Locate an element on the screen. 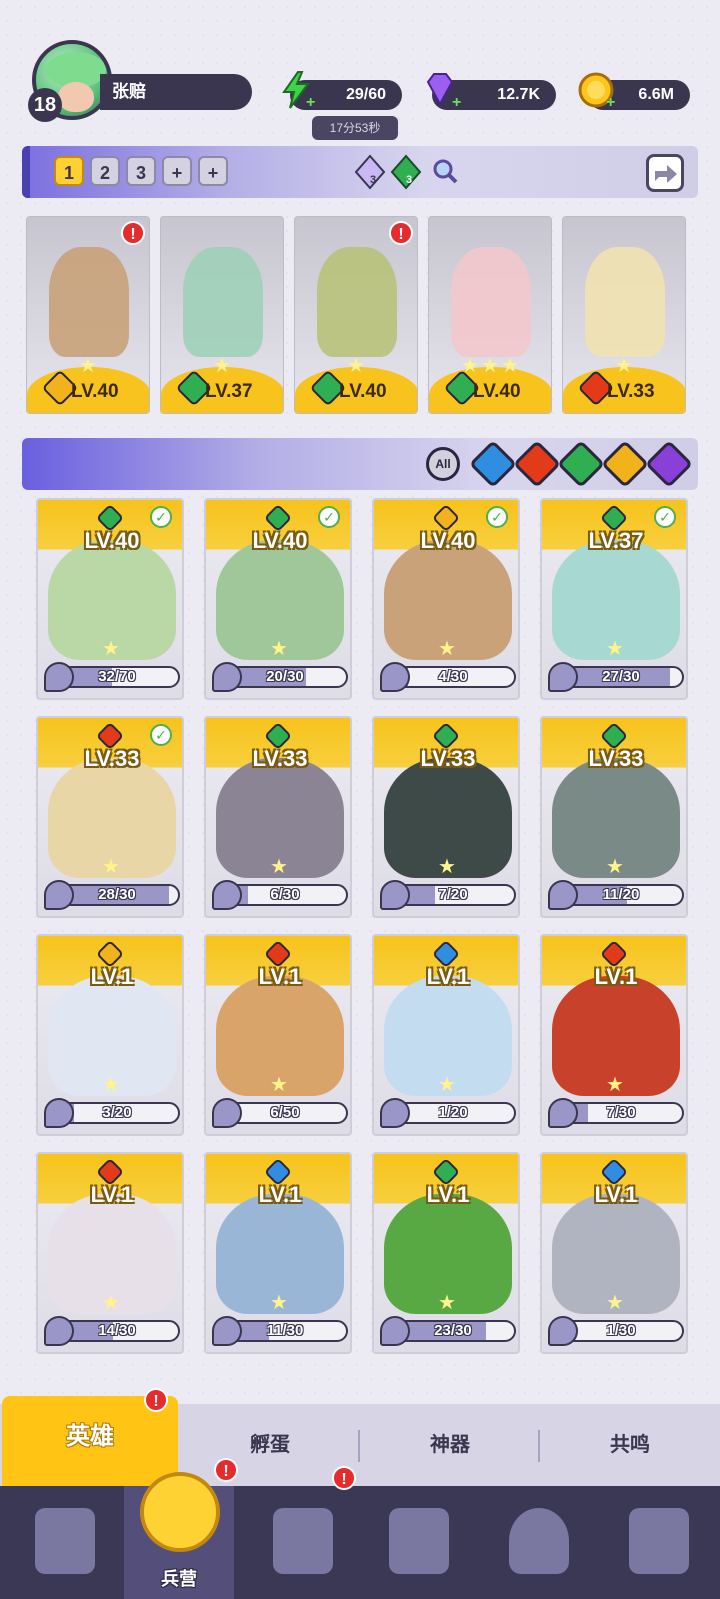 The height and width of the screenshot is (1599, 720). barracks-icon is located at coordinates (180, 1512).